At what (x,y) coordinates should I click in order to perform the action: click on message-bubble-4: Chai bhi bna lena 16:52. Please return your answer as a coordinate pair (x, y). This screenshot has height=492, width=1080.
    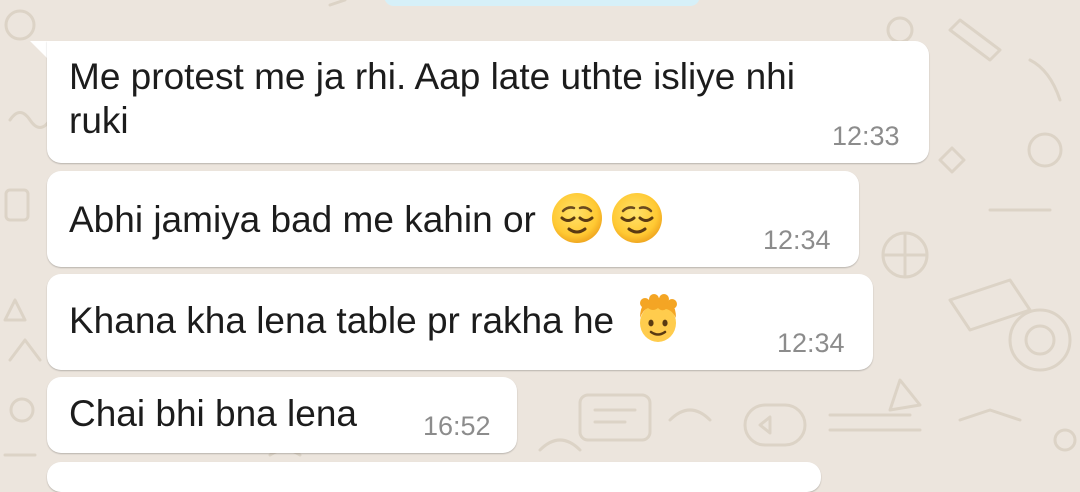
    Looking at the image, I should click on (282, 415).